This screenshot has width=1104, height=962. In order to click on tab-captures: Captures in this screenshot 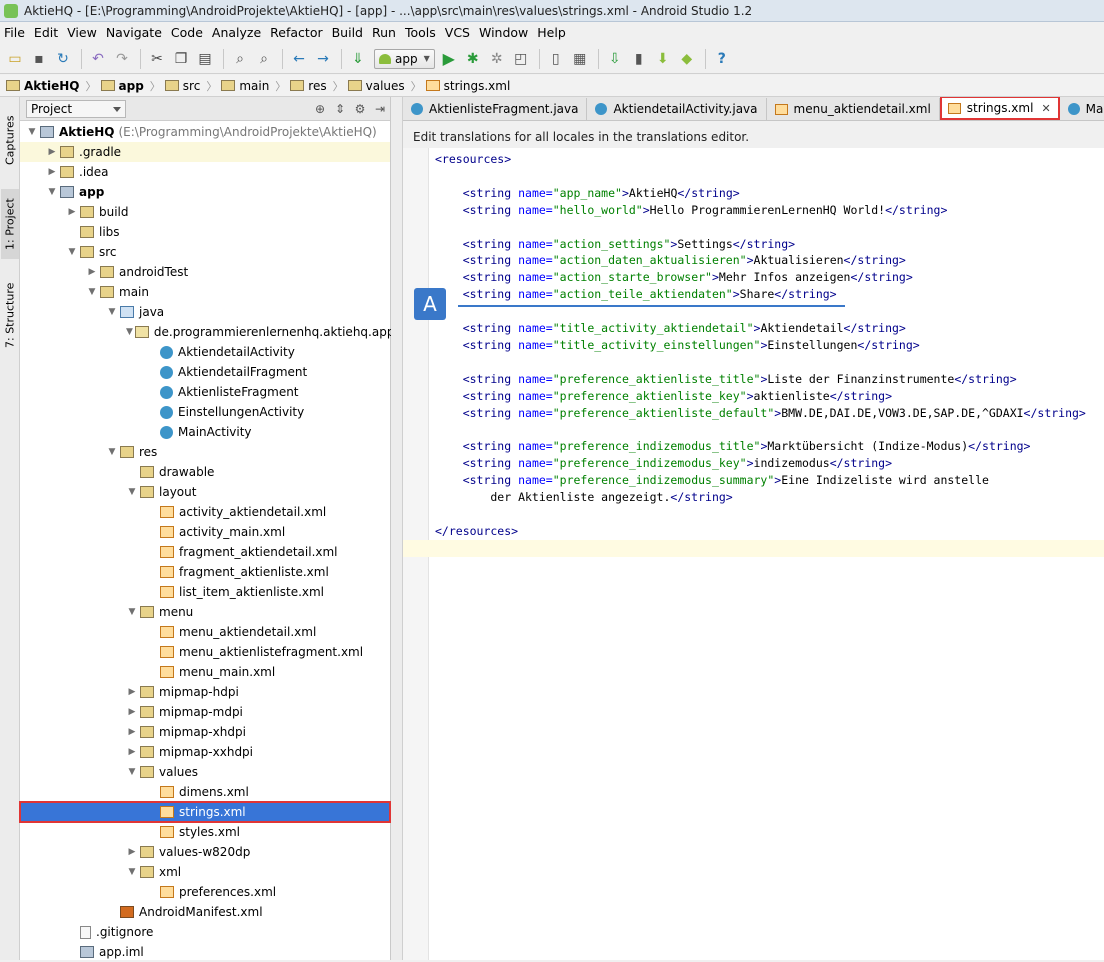, I will do `click(10, 140)`.